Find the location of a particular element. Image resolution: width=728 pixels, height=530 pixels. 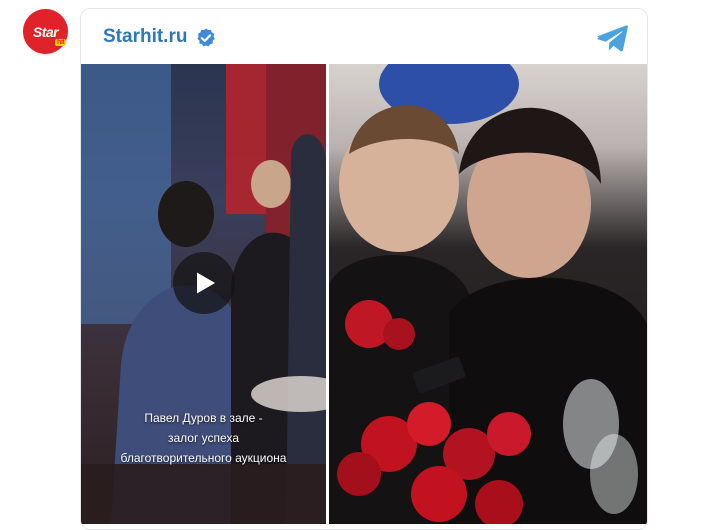

play-icon is located at coordinates (206, 283).